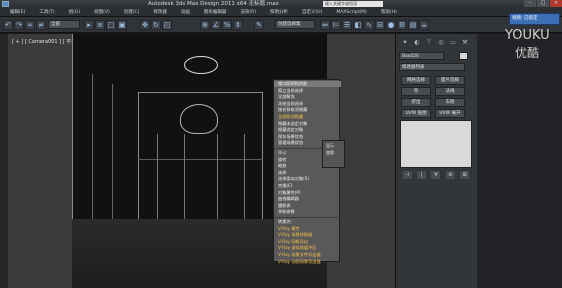  Describe the element at coordinates (369, 25) in the screenshot. I see `curve-editor-icon: ∿` at that location.